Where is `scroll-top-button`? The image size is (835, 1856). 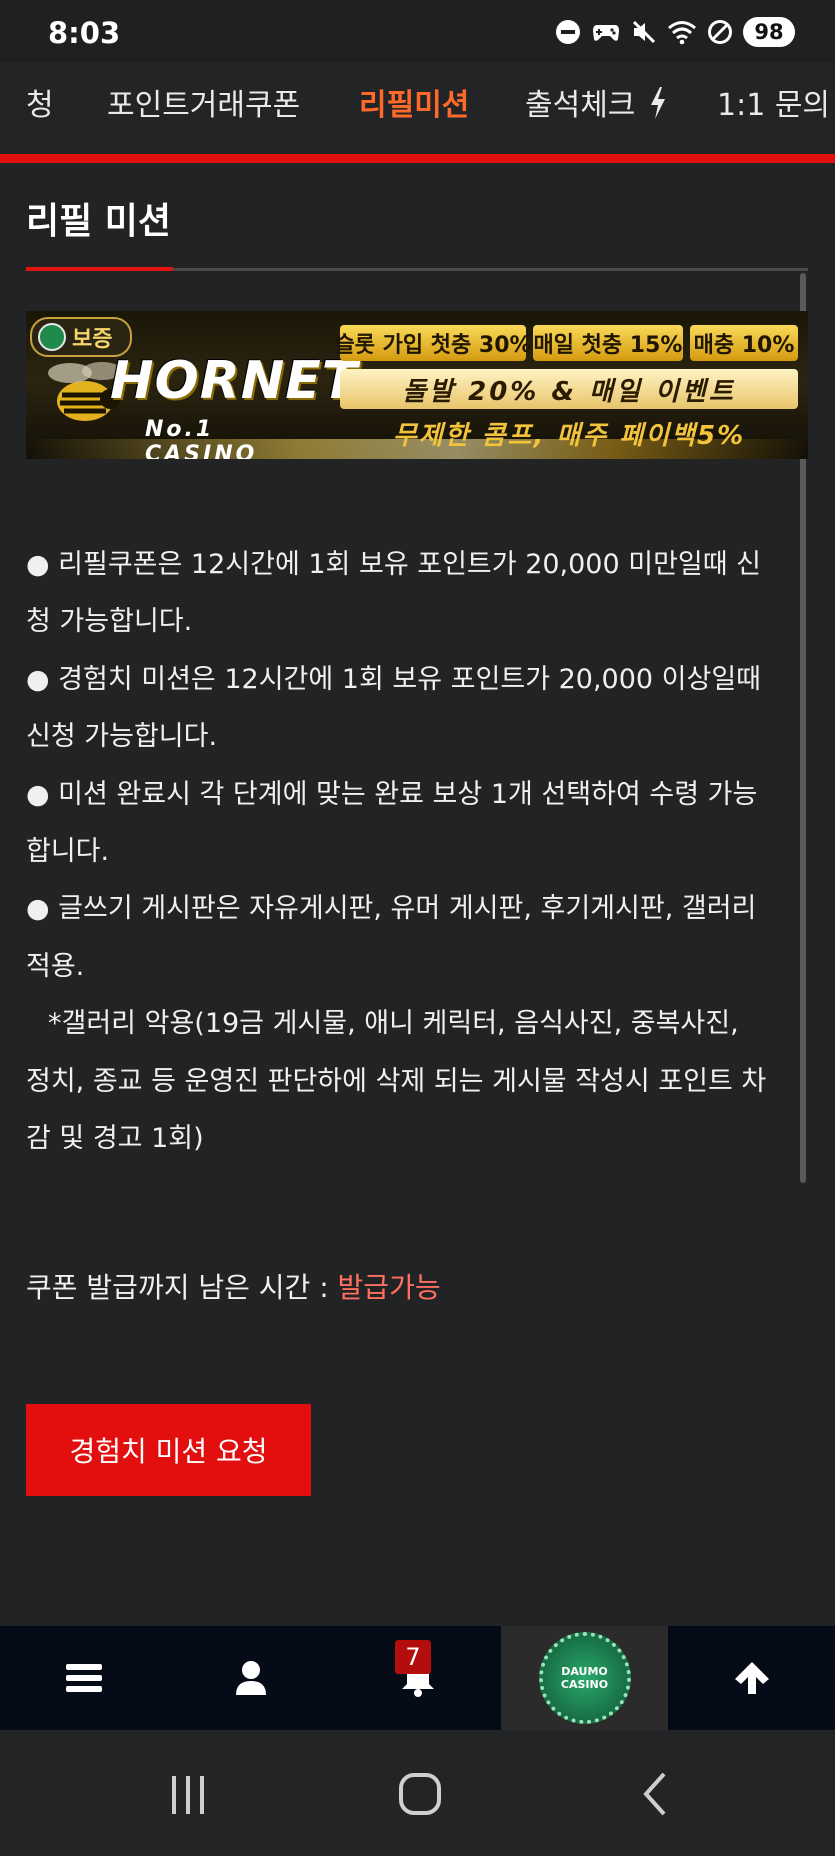
scroll-top-button is located at coordinates (751, 1678).